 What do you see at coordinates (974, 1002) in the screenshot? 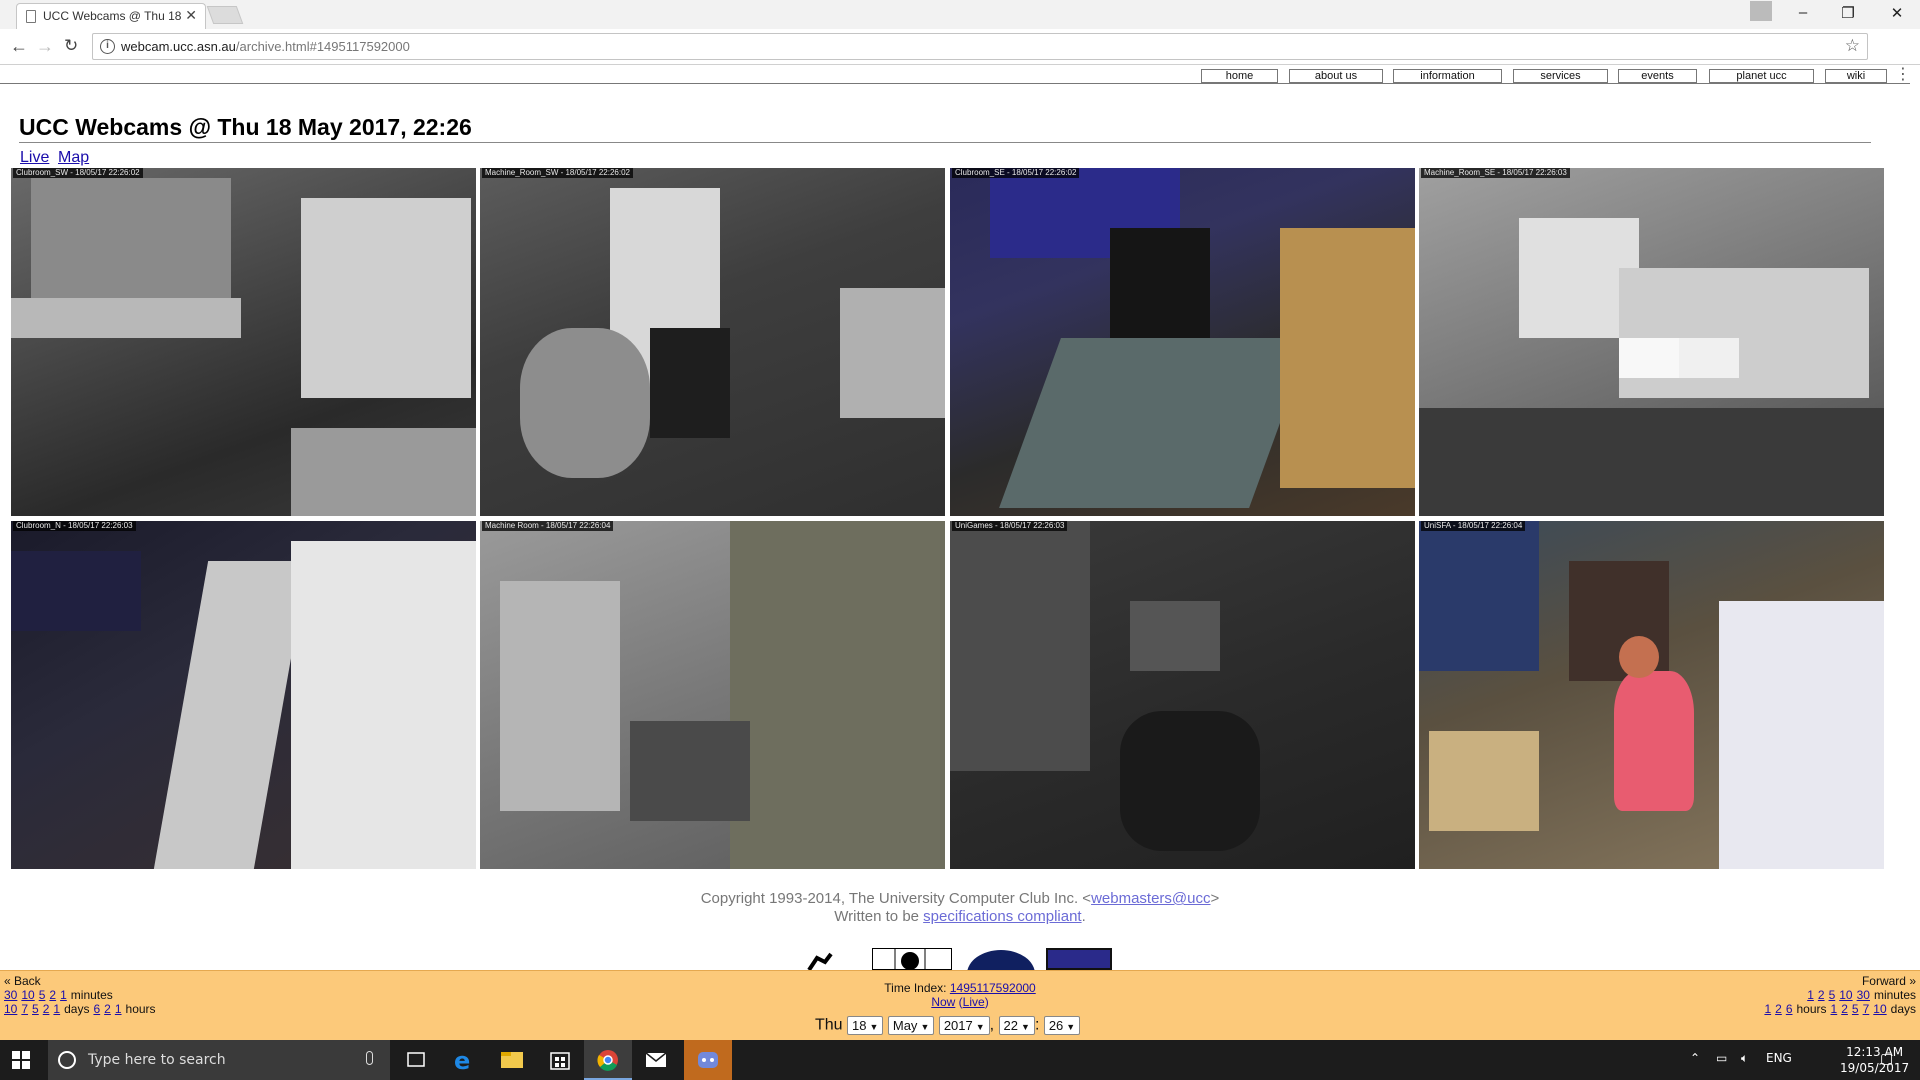
I see `now-live-link: Live` at bounding box center [974, 1002].